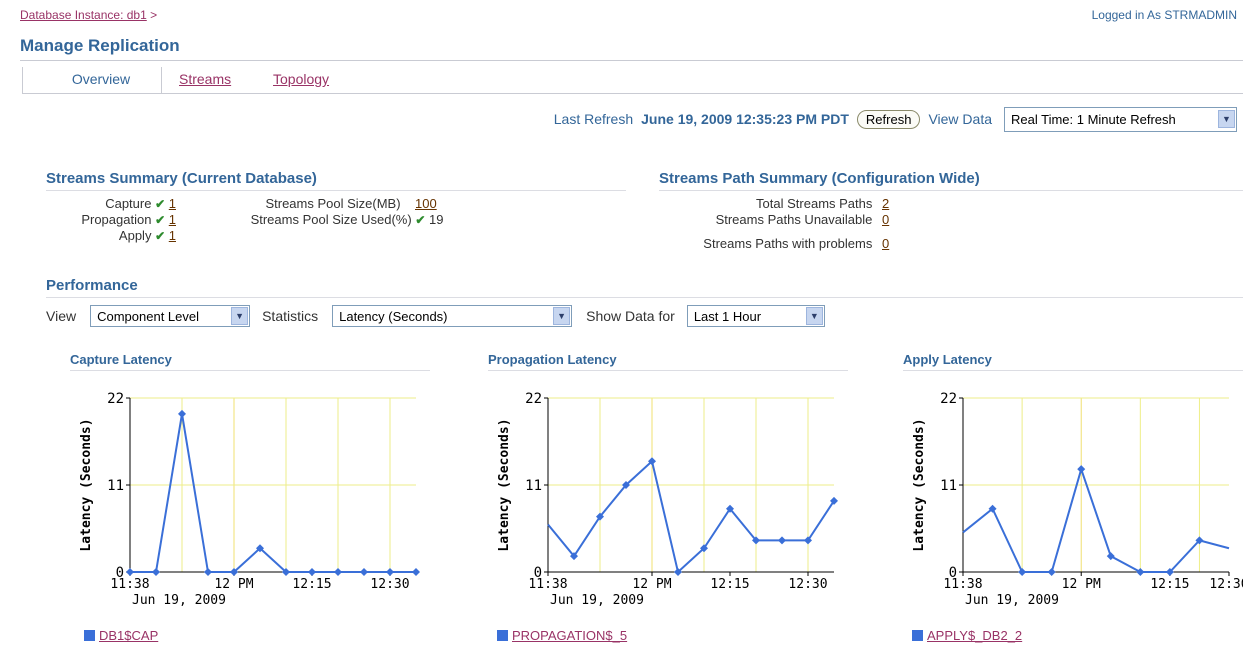 This screenshot has height=656, width=1243. Describe the element at coordinates (814, 203) in the screenshot. I see `total-paths-label: Total Streams Paths` at that location.